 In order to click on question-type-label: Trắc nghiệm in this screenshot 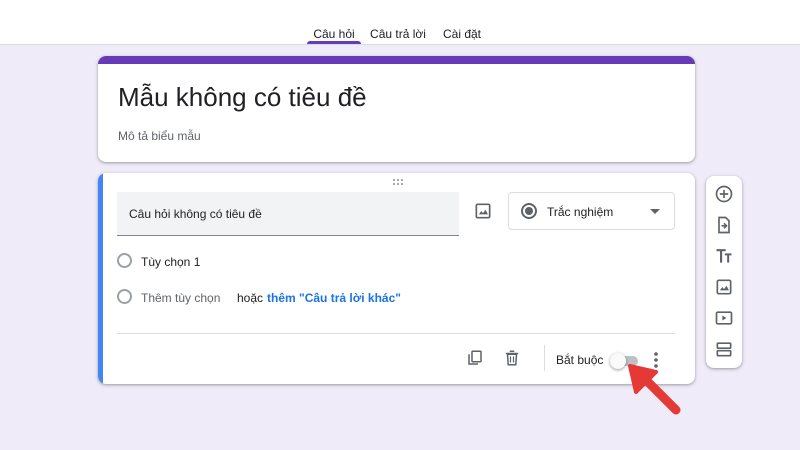, I will do `click(580, 212)`.